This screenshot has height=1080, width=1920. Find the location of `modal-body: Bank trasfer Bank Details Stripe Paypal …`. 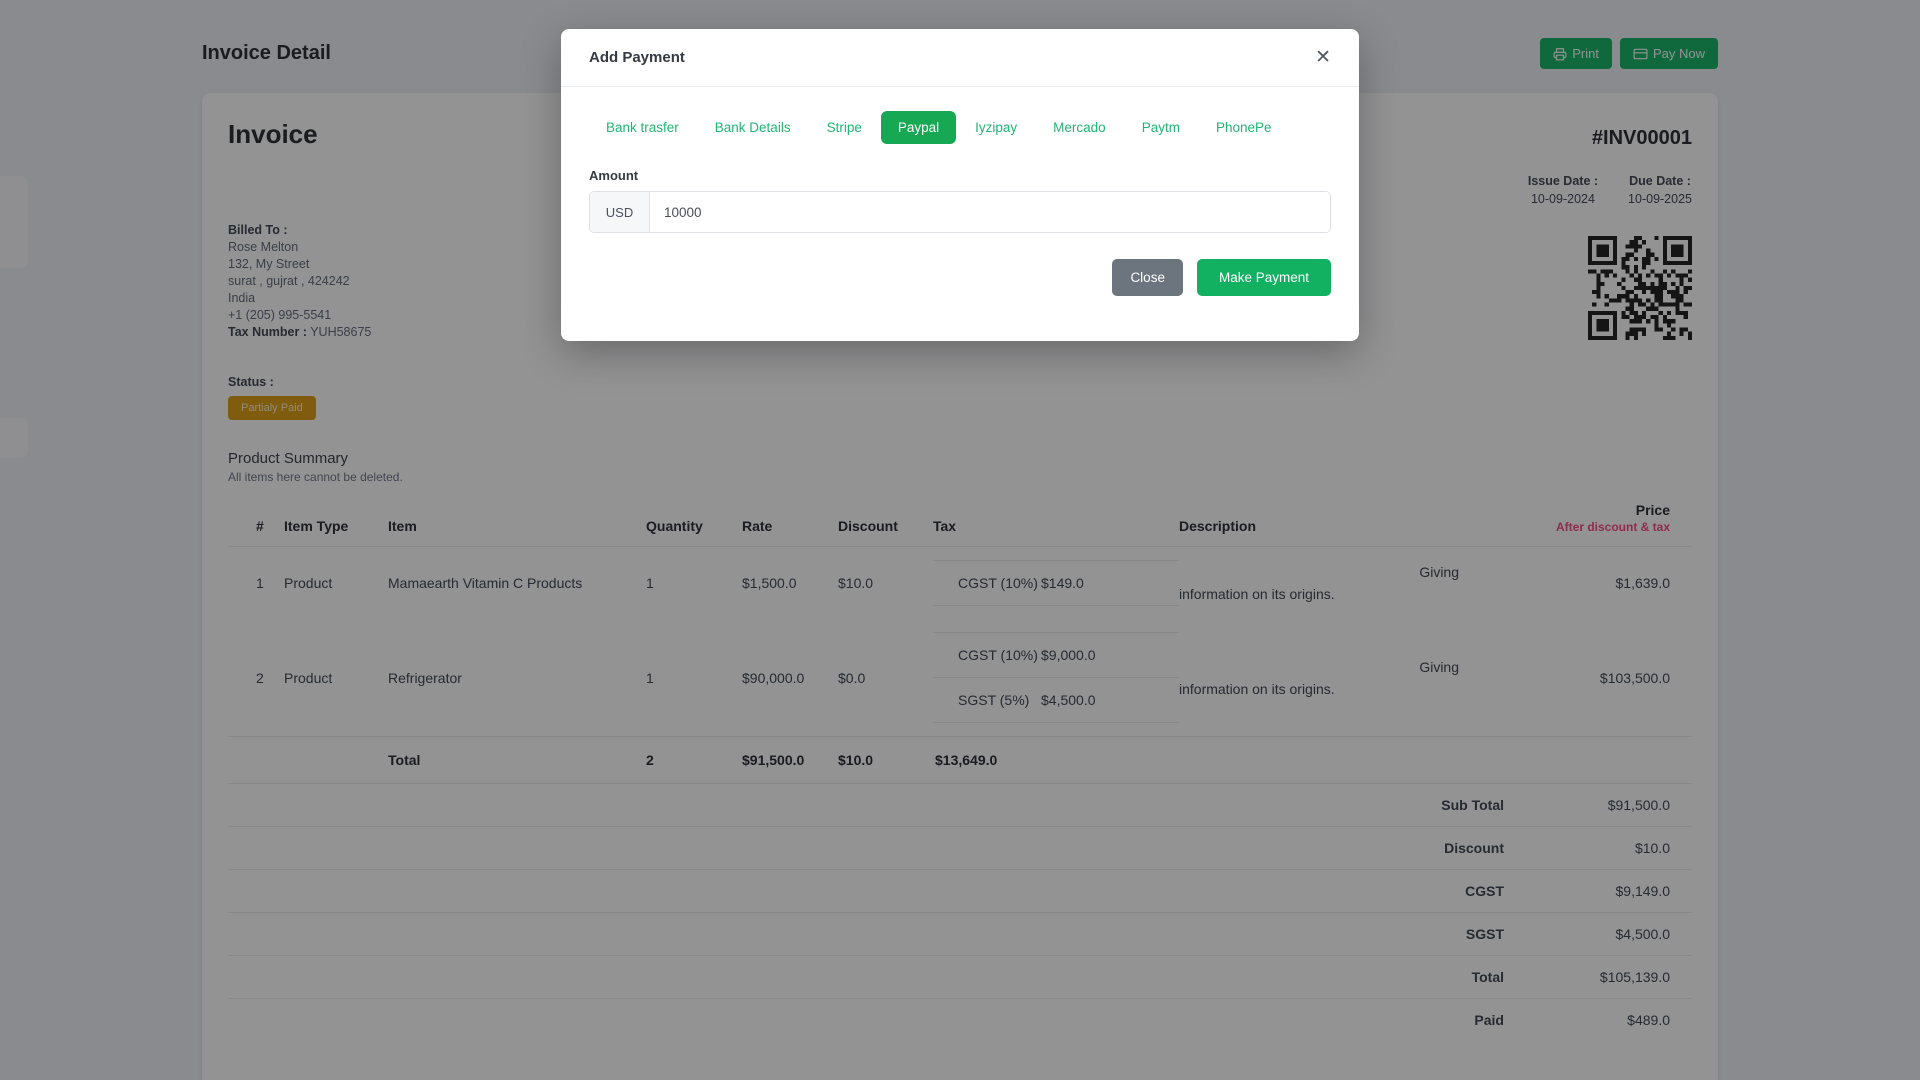

modal-body: Bank trasfer Bank Details Stripe Paypal … is located at coordinates (960, 160).